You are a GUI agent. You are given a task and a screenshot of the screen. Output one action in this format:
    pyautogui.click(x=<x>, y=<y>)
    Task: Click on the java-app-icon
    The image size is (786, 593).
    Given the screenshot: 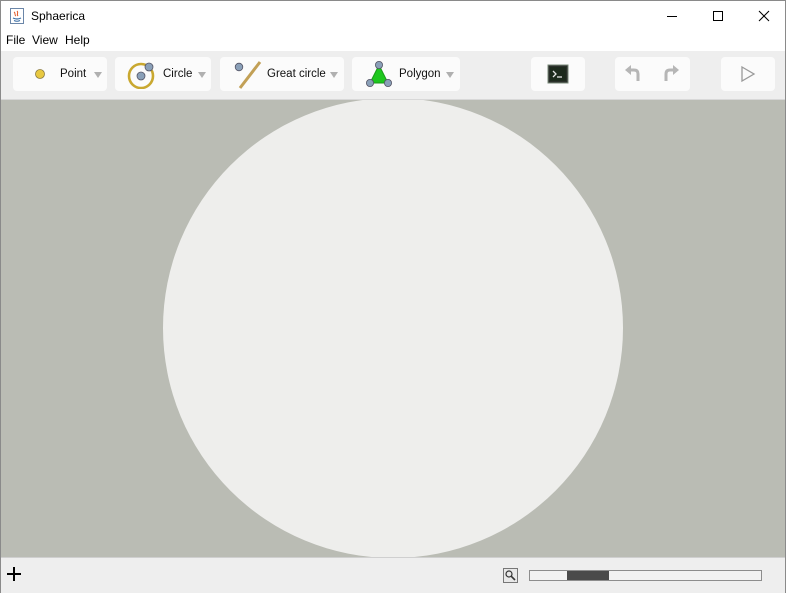 What is the action you would take?
    pyautogui.click(x=17, y=16)
    